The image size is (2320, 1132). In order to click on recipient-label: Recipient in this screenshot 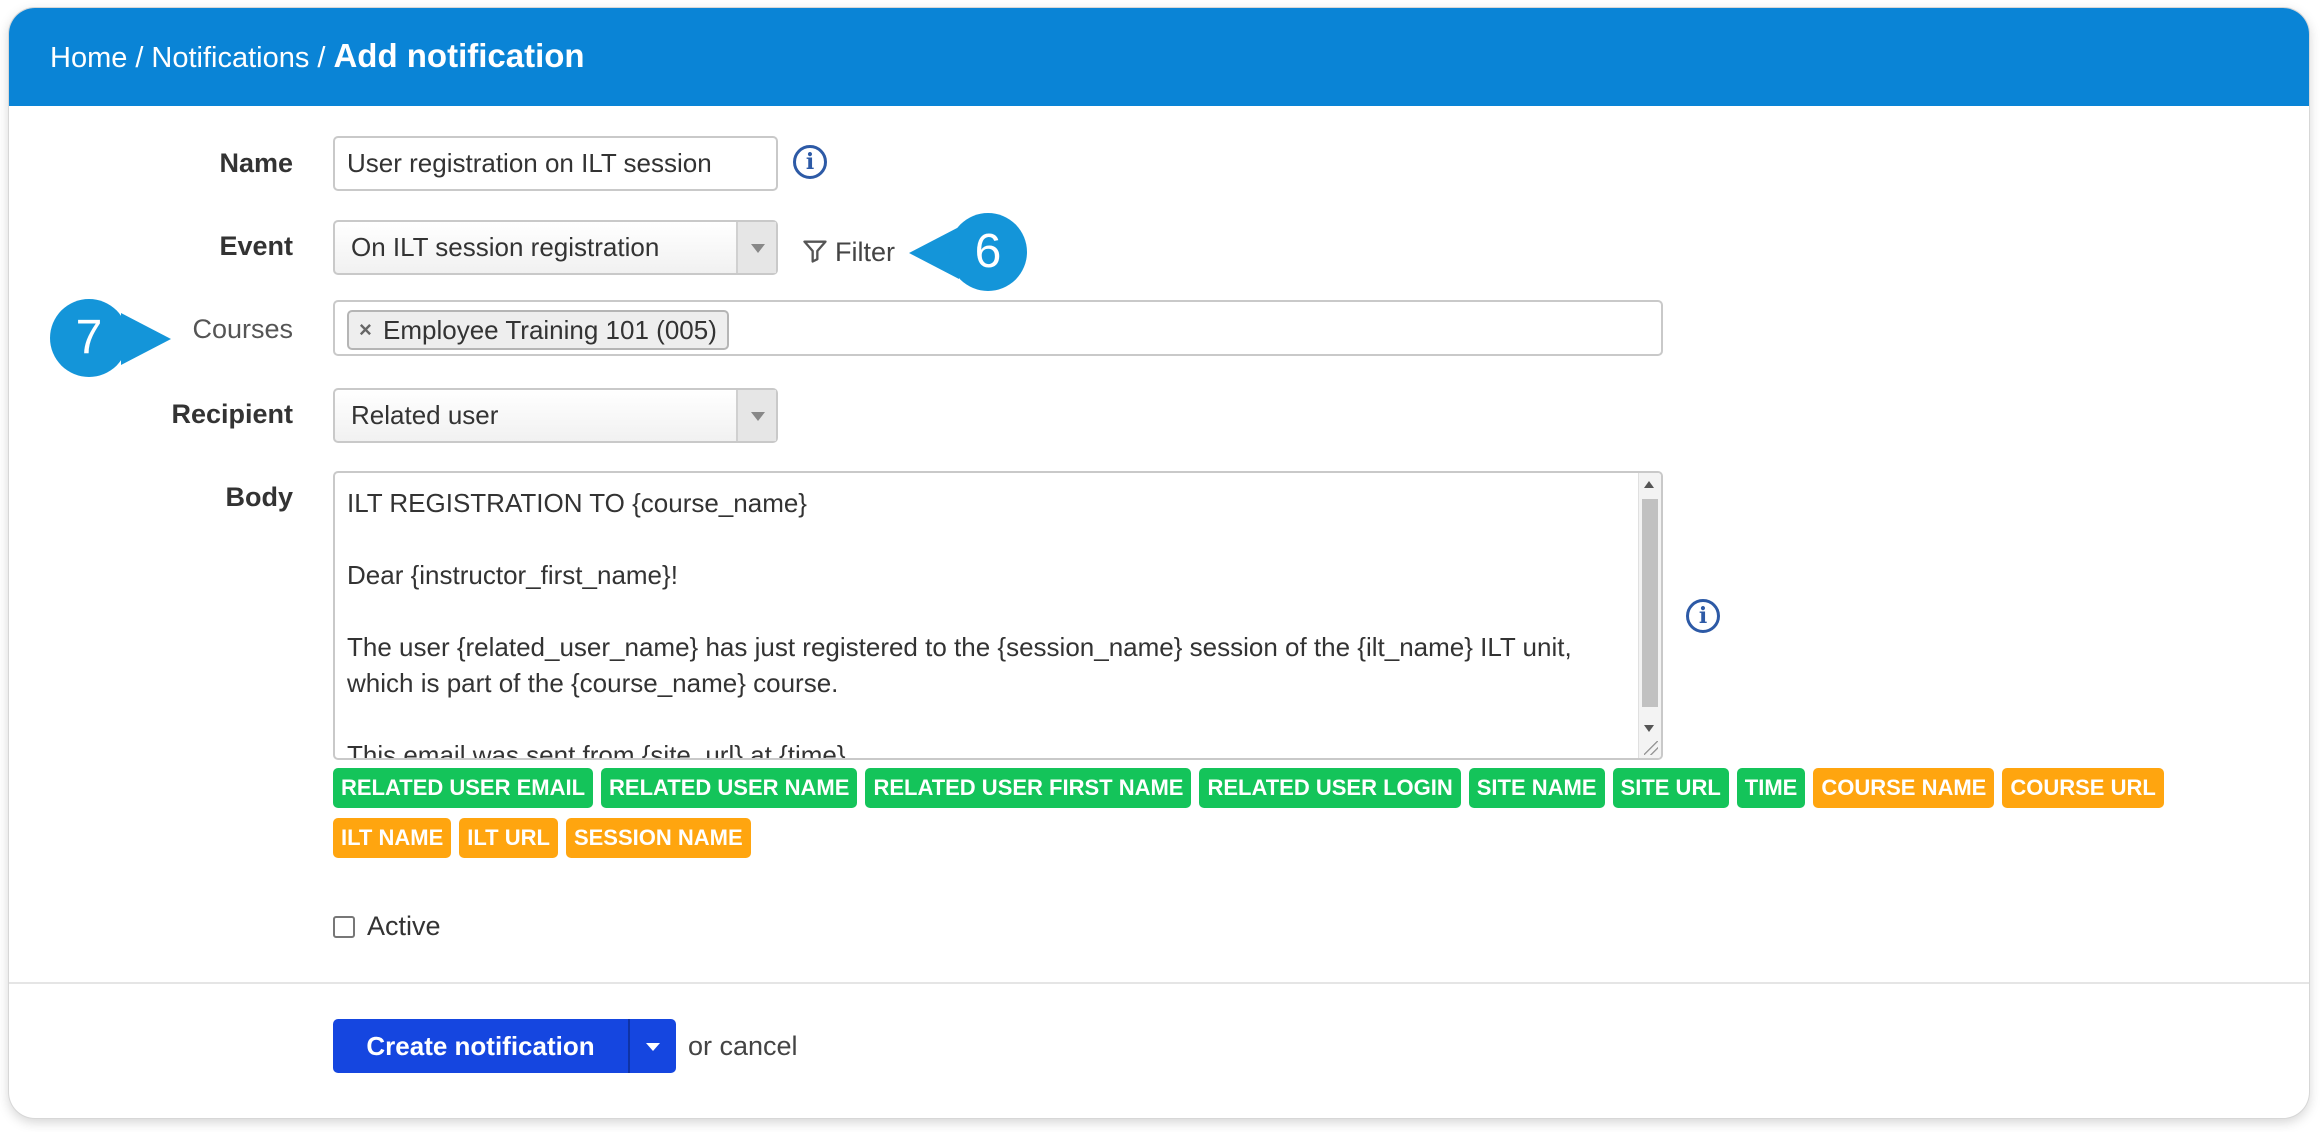, I will do `click(232, 414)`.